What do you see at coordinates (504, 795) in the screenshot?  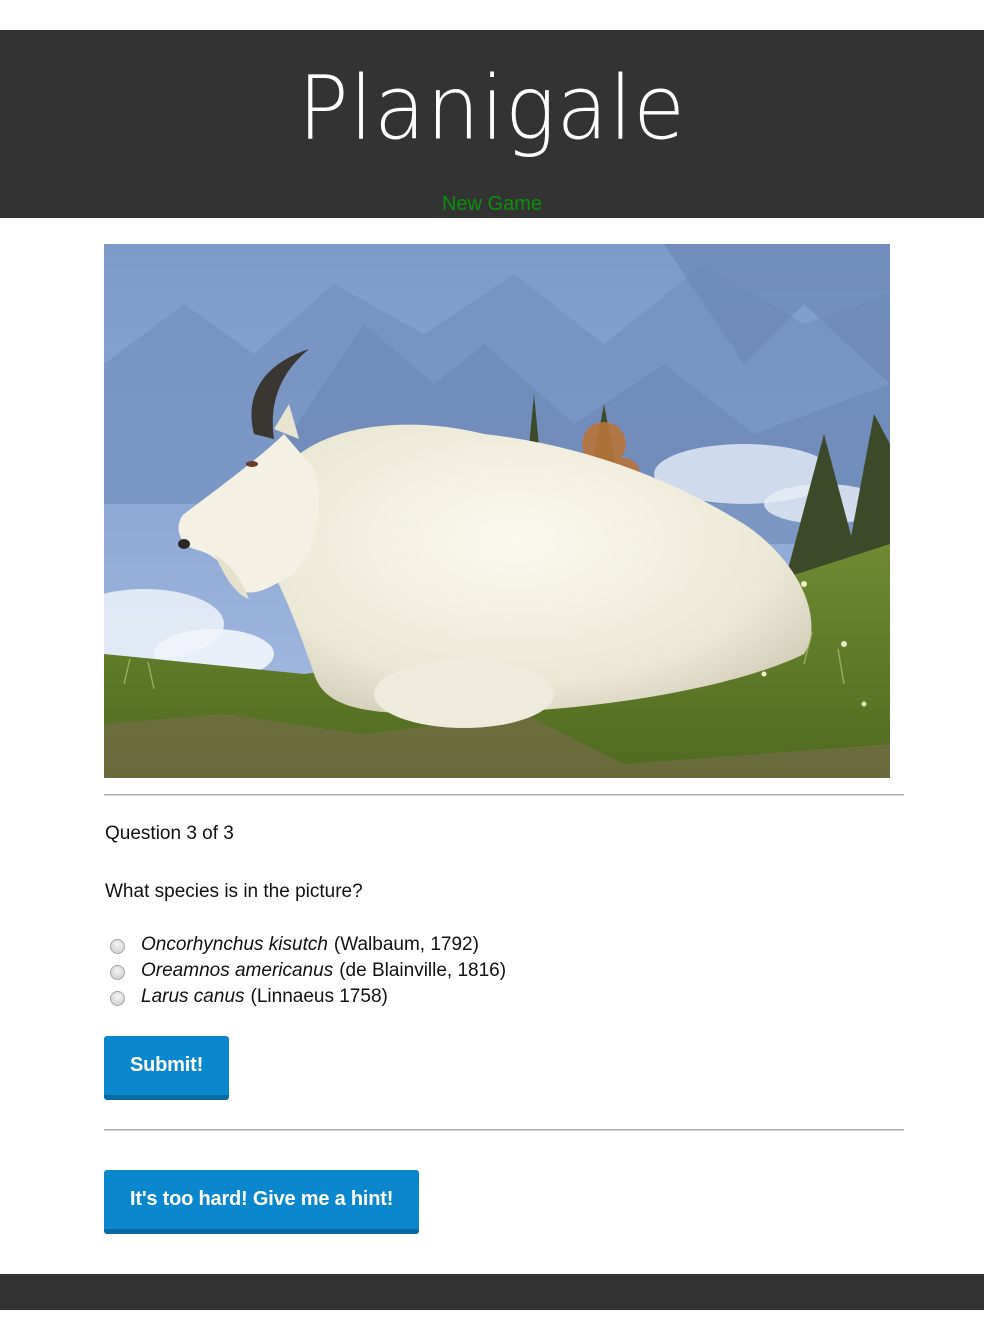 I see `divider-top` at bounding box center [504, 795].